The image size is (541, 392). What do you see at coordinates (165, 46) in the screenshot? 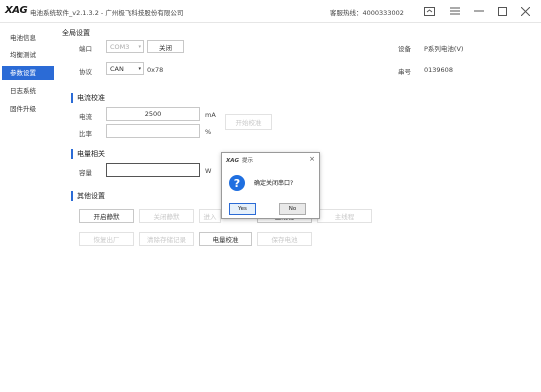
I see `close-port-button: 关闭` at bounding box center [165, 46].